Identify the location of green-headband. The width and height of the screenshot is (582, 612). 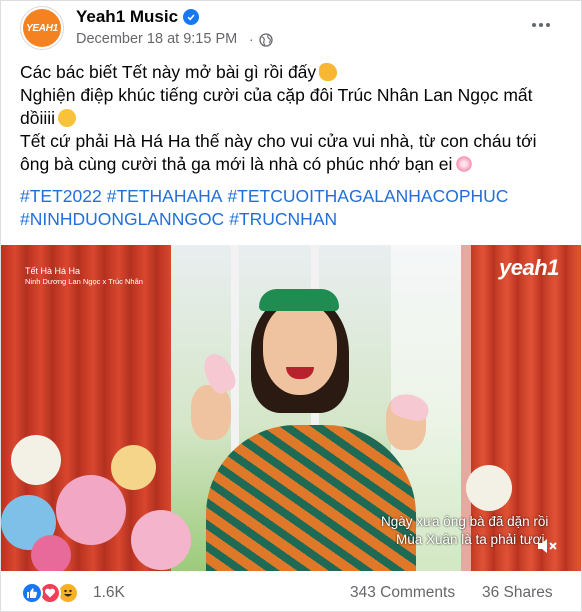
(299, 300).